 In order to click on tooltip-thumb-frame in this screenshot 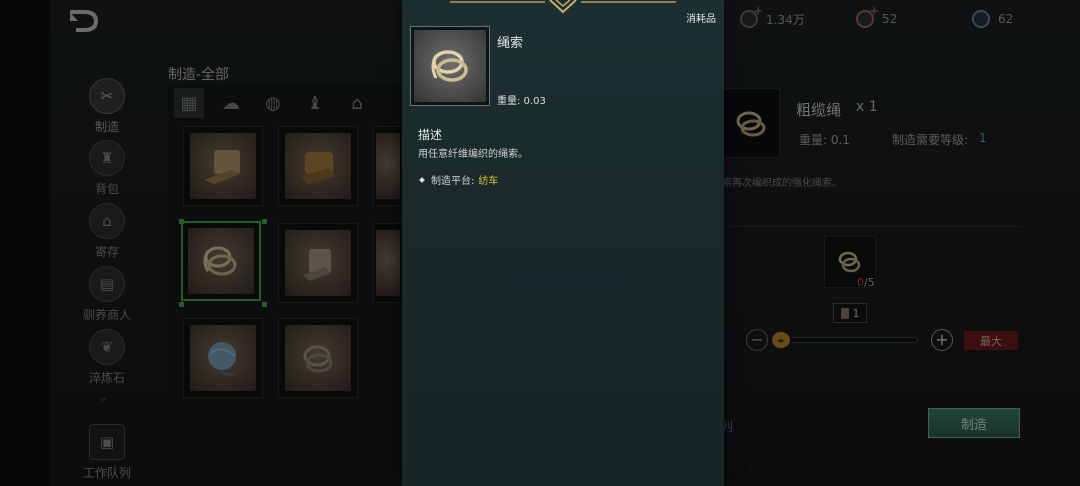, I will do `click(450, 66)`.